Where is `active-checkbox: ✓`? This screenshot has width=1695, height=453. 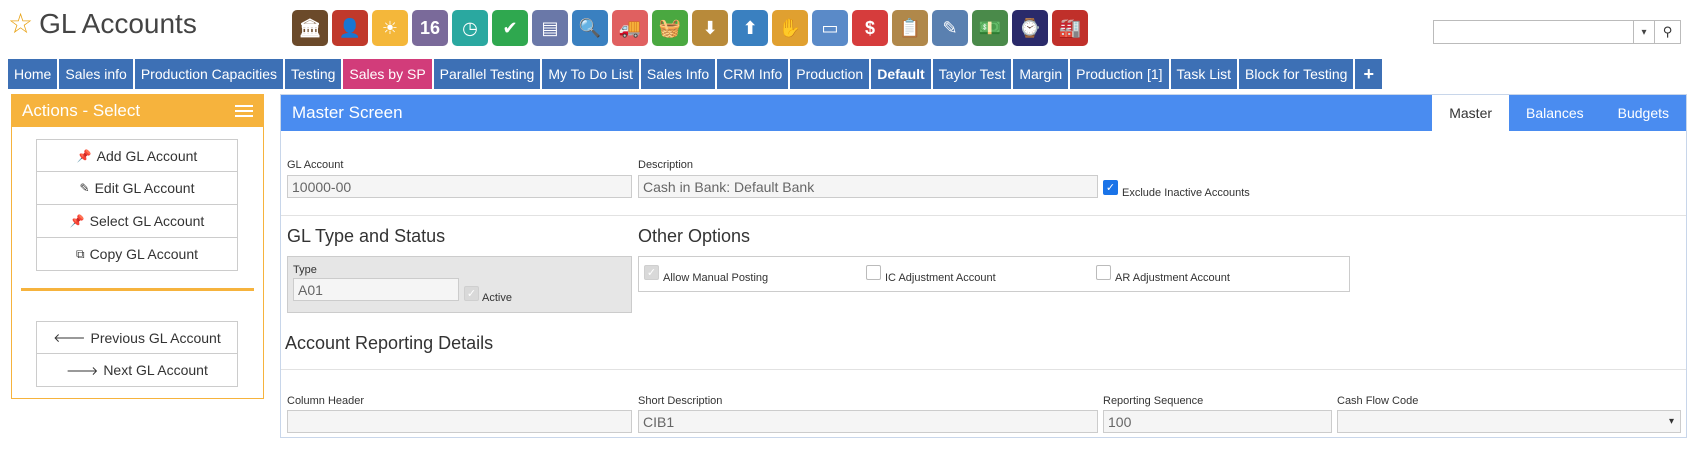
active-checkbox: ✓ is located at coordinates (471, 293).